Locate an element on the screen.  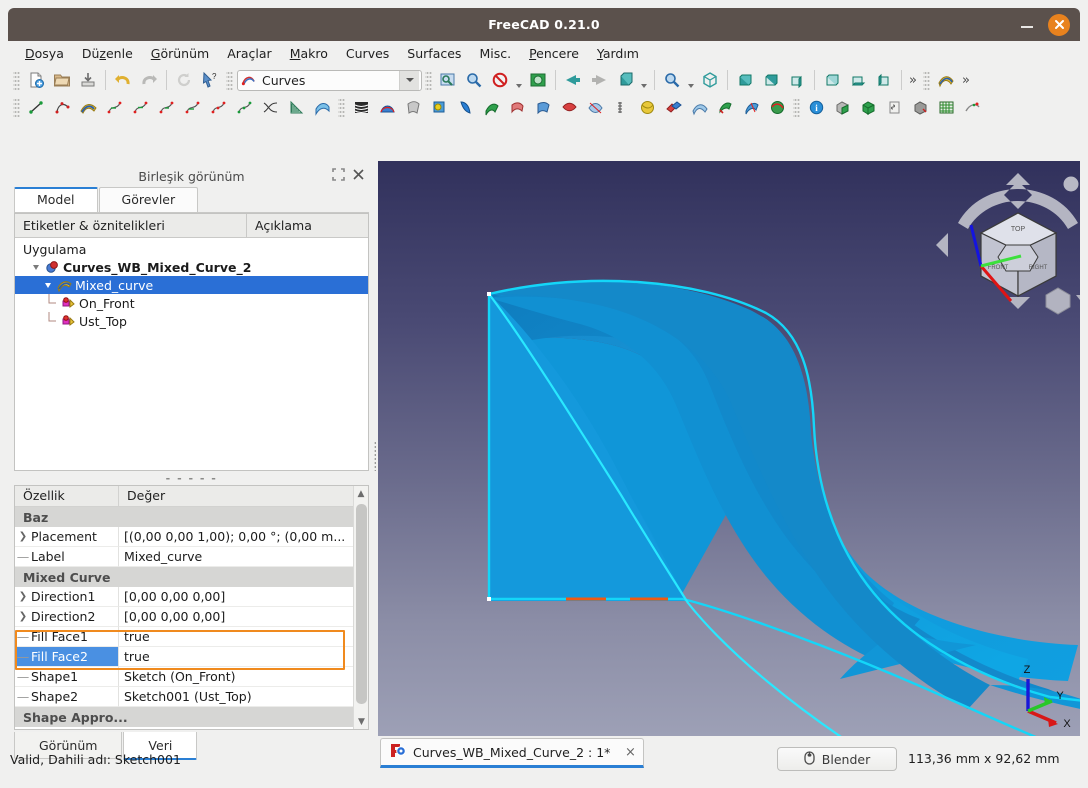
split-curve-icon is located at coordinates (166, 107).